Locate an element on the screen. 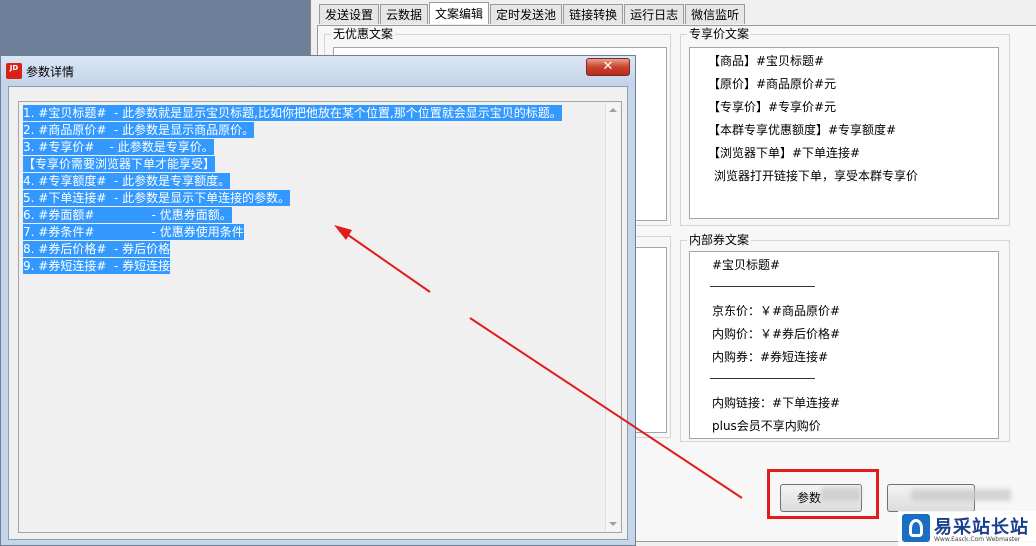  watermark-logo-icon is located at coordinates (916, 528).